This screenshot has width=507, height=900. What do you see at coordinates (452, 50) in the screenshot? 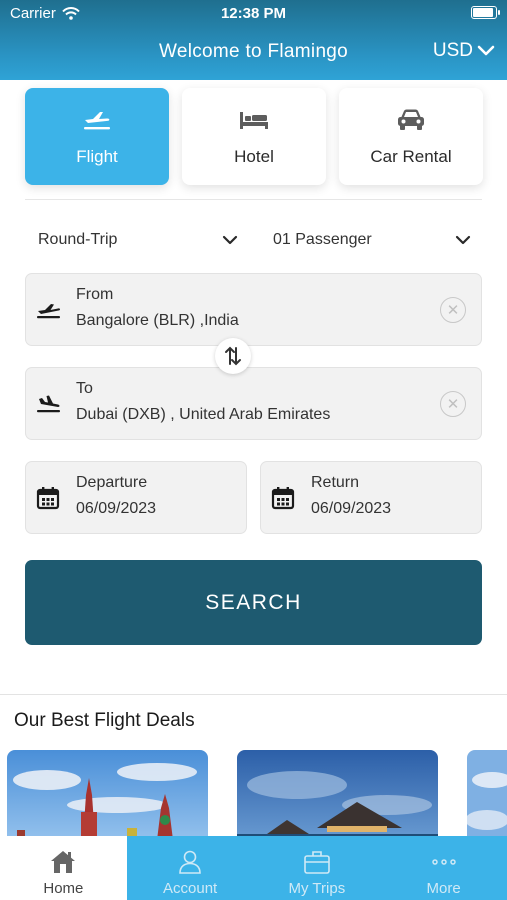
I see `currency-label: USD` at bounding box center [452, 50].